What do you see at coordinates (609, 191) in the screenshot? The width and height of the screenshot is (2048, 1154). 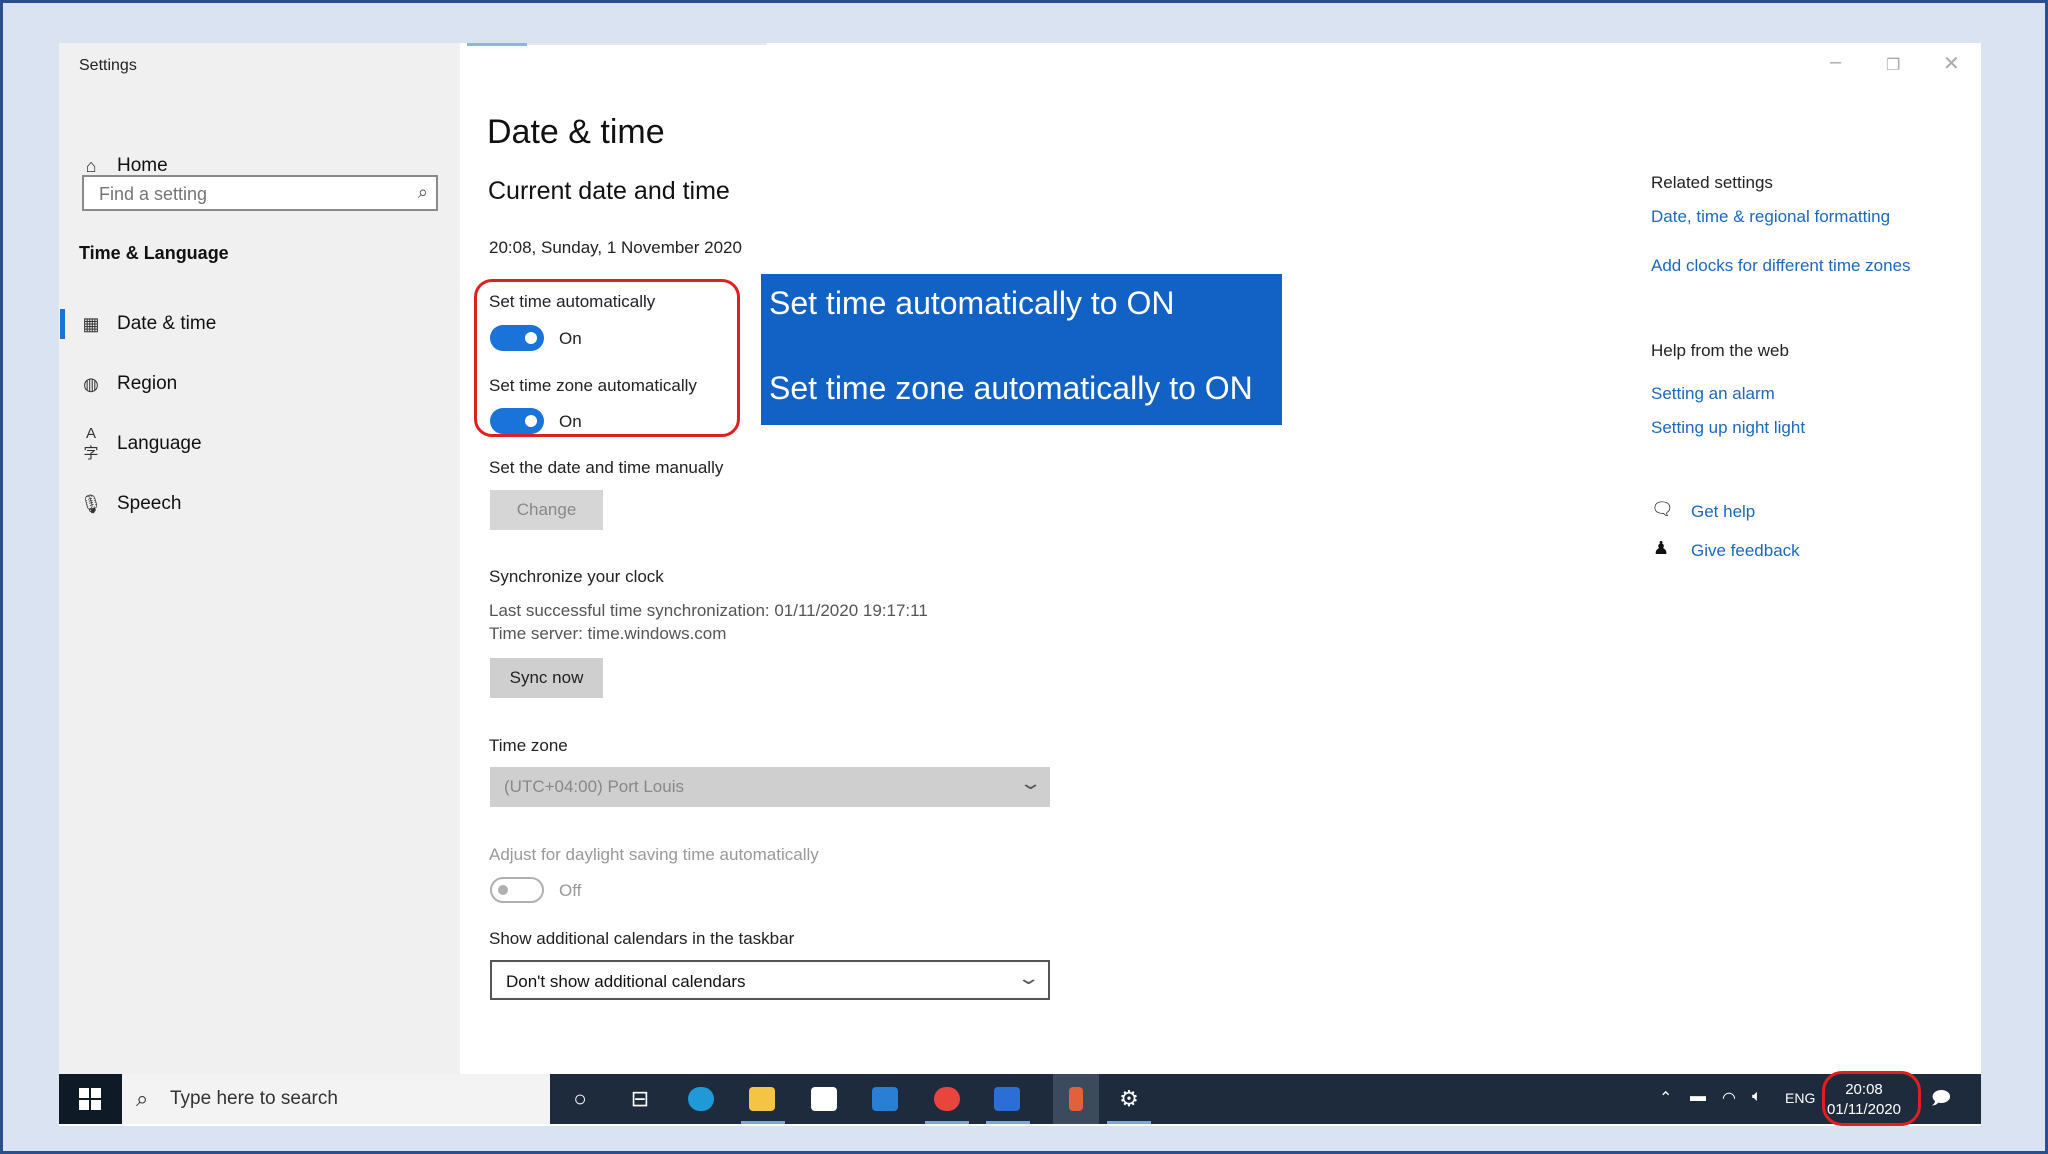 I see `section-title: Current date and time` at bounding box center [609, 191].